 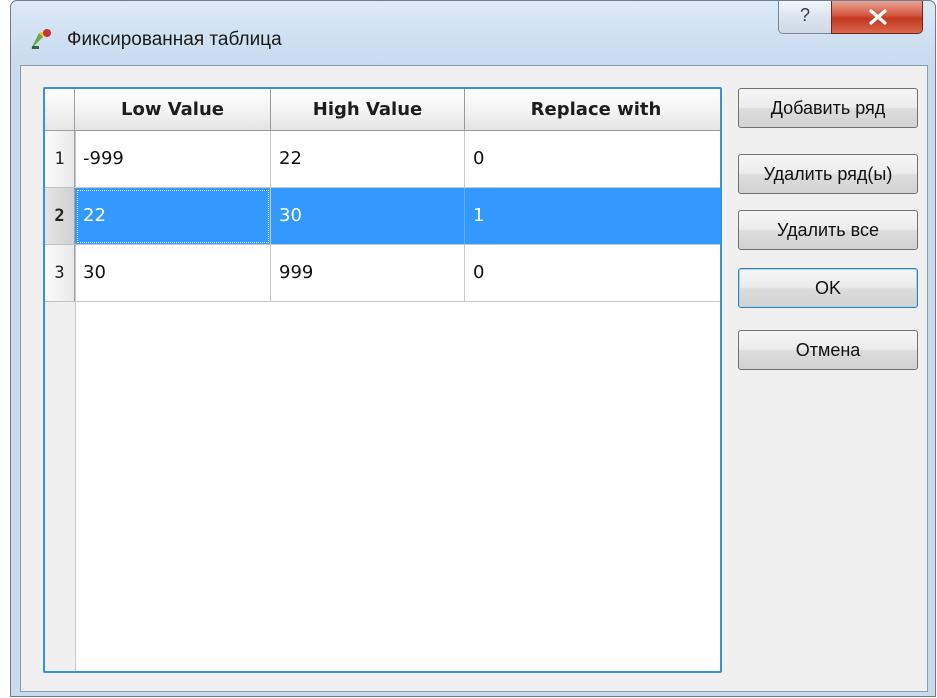 I want to click on table-corner, so click(x=60, y=110).